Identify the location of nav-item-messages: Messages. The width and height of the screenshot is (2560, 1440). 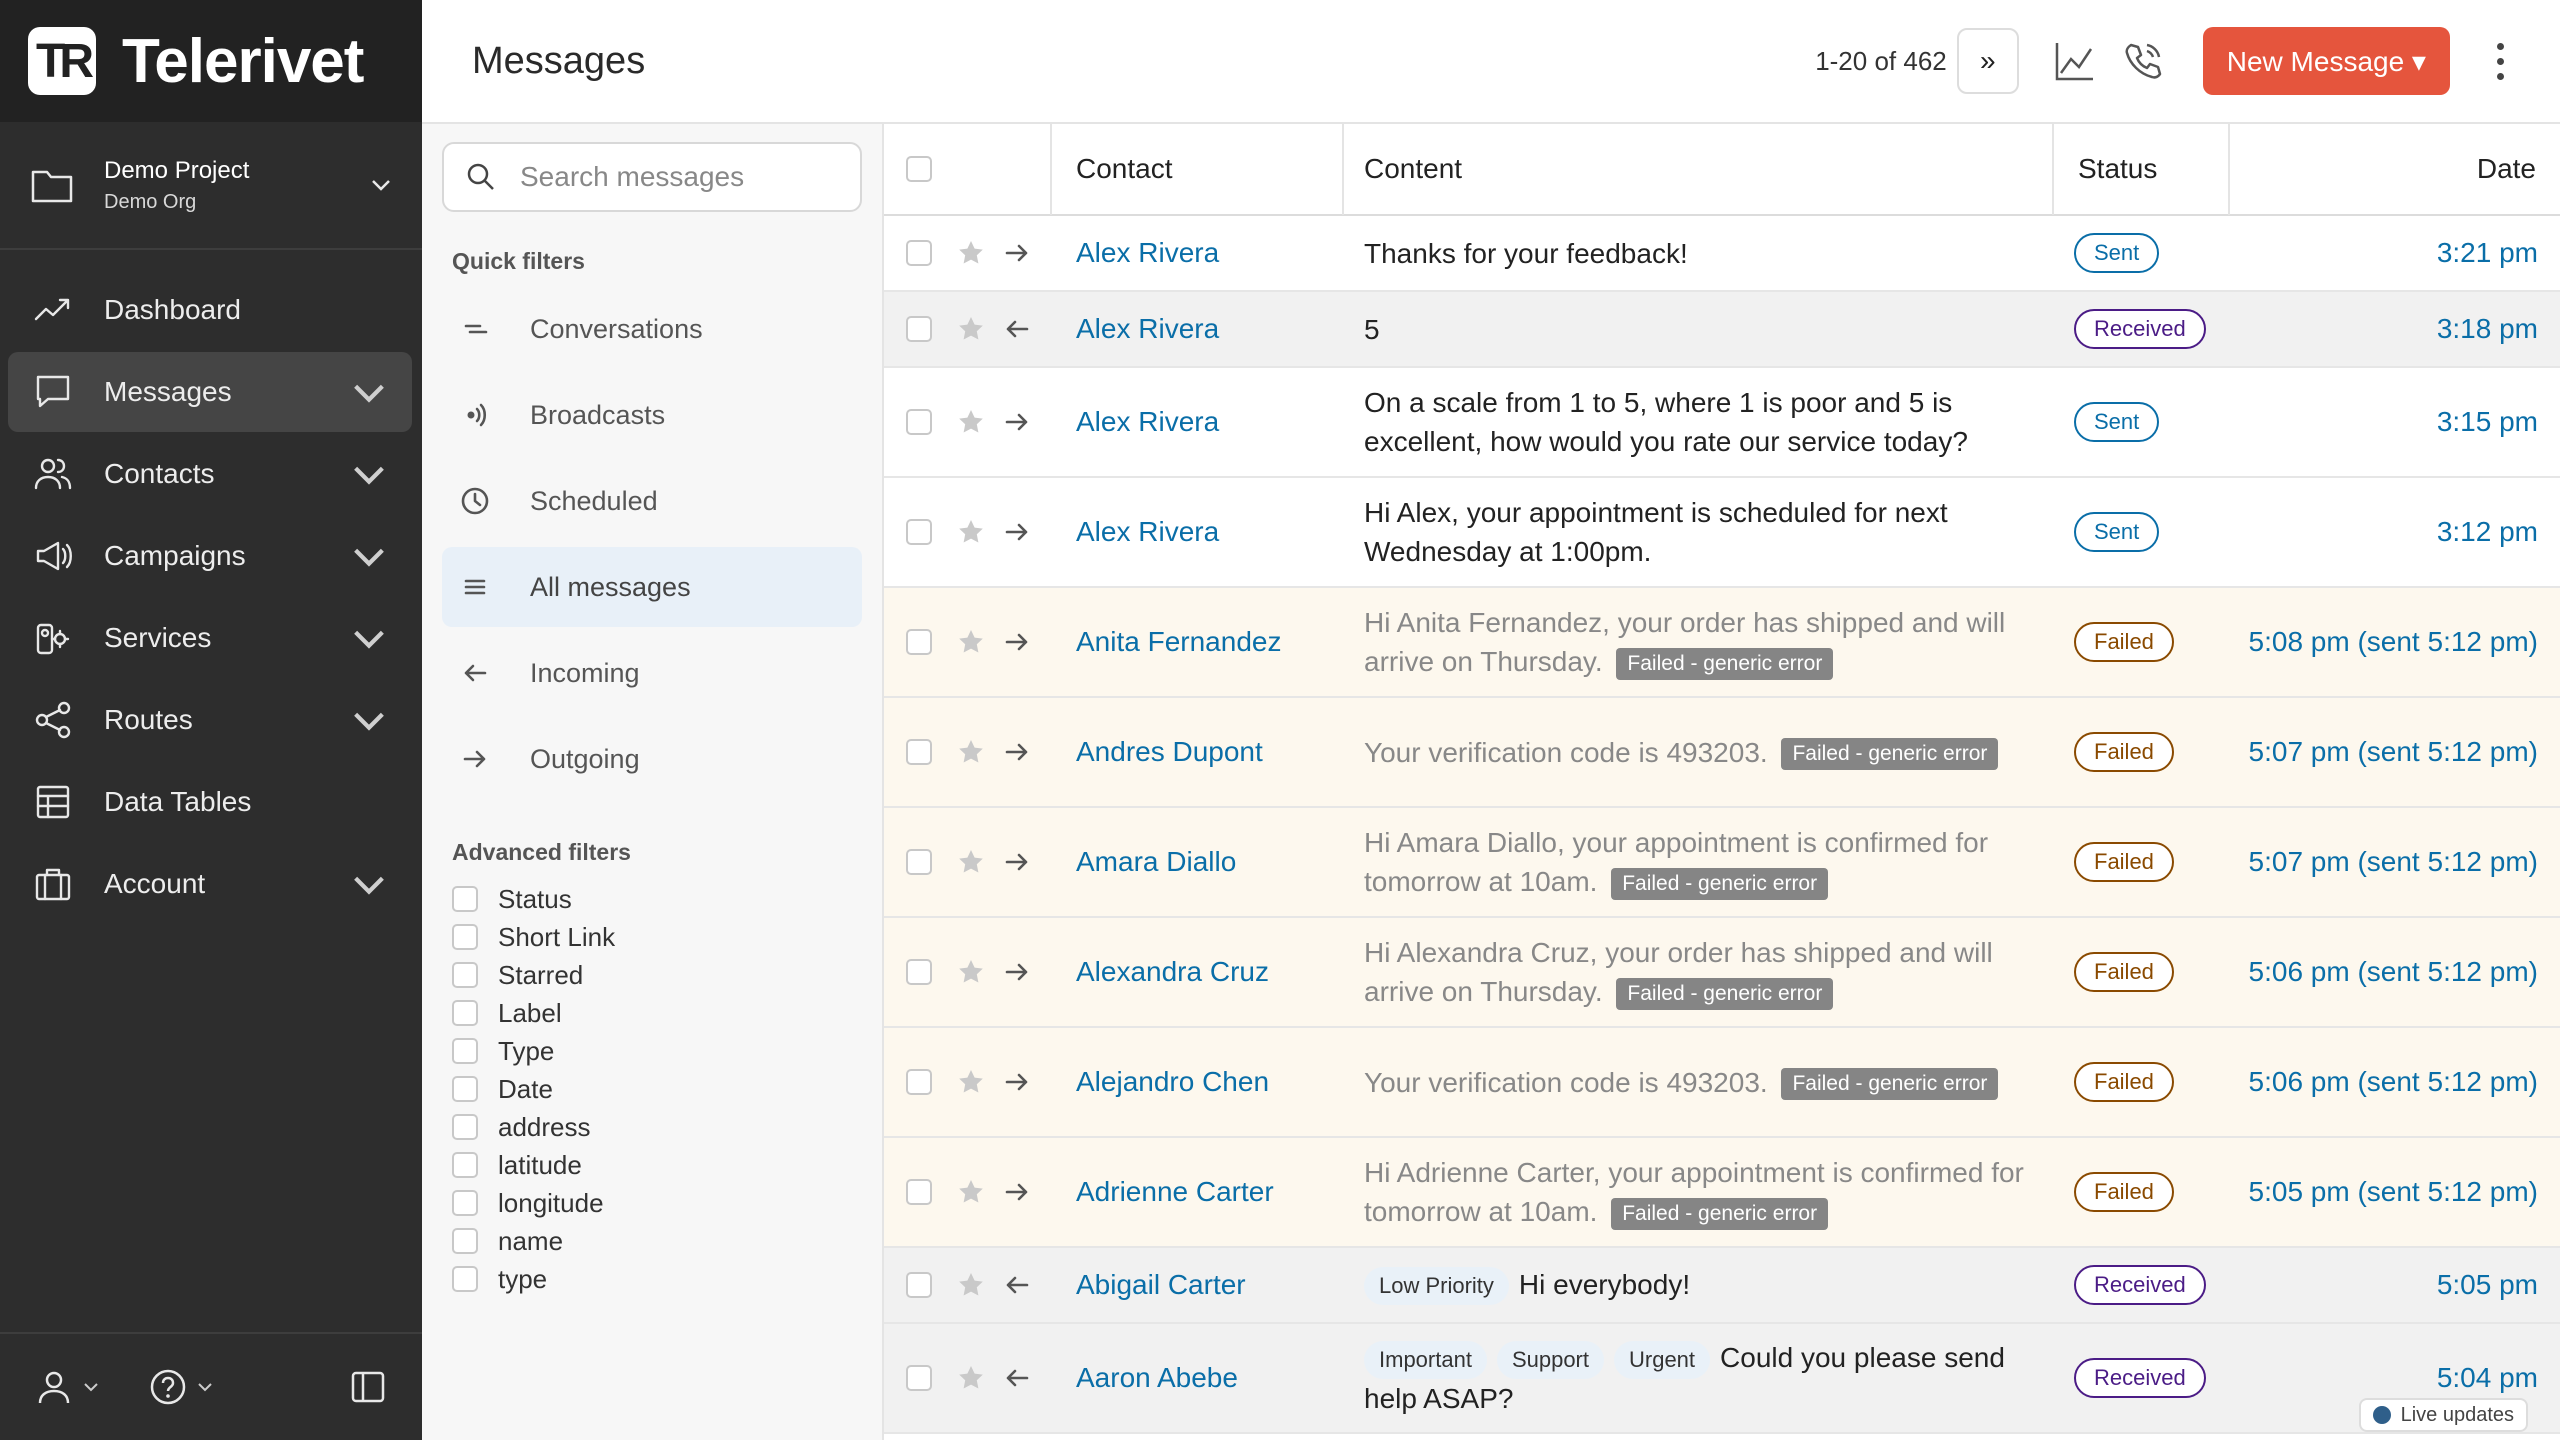
(210, 392).